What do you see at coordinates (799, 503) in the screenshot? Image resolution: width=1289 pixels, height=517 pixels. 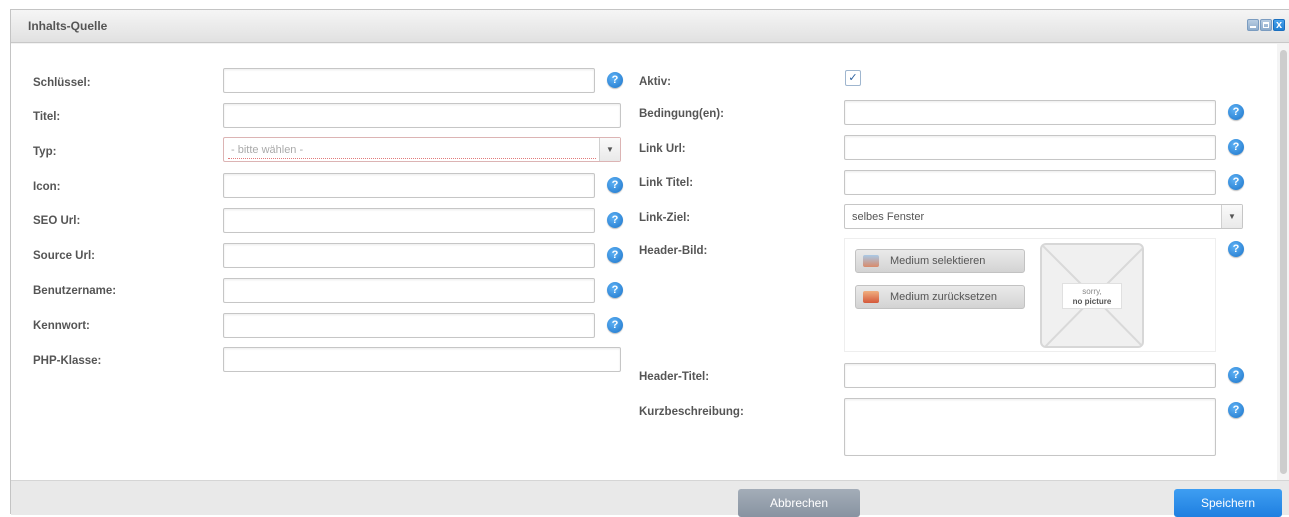 I see `cancel-button: Abbrechen` at bounding box center [799, 503].